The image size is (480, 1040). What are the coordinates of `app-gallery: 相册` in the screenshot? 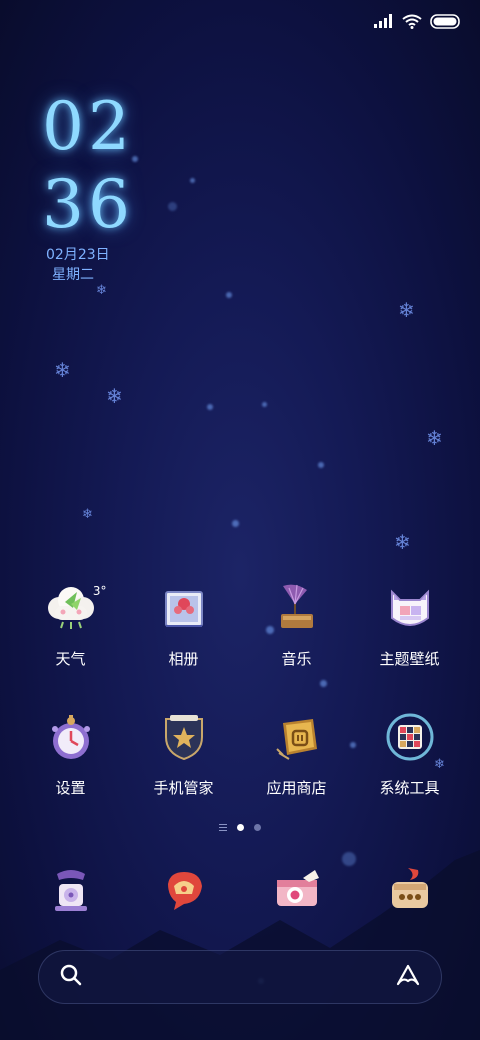 It's located at (183, 622).